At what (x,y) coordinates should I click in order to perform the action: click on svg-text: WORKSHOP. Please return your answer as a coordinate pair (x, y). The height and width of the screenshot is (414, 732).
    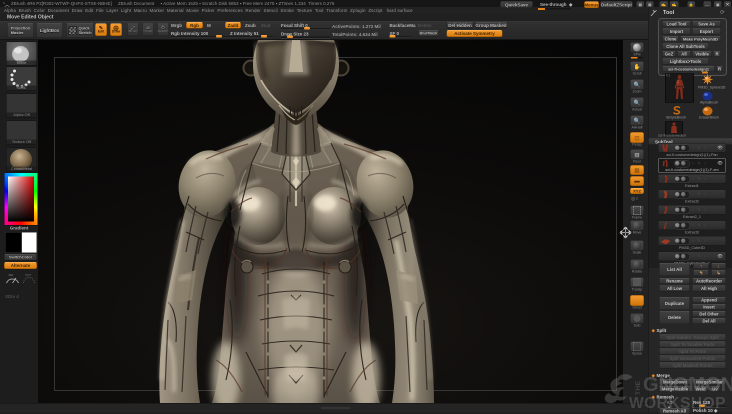
    Looking at the image, I should click on (677, 403).